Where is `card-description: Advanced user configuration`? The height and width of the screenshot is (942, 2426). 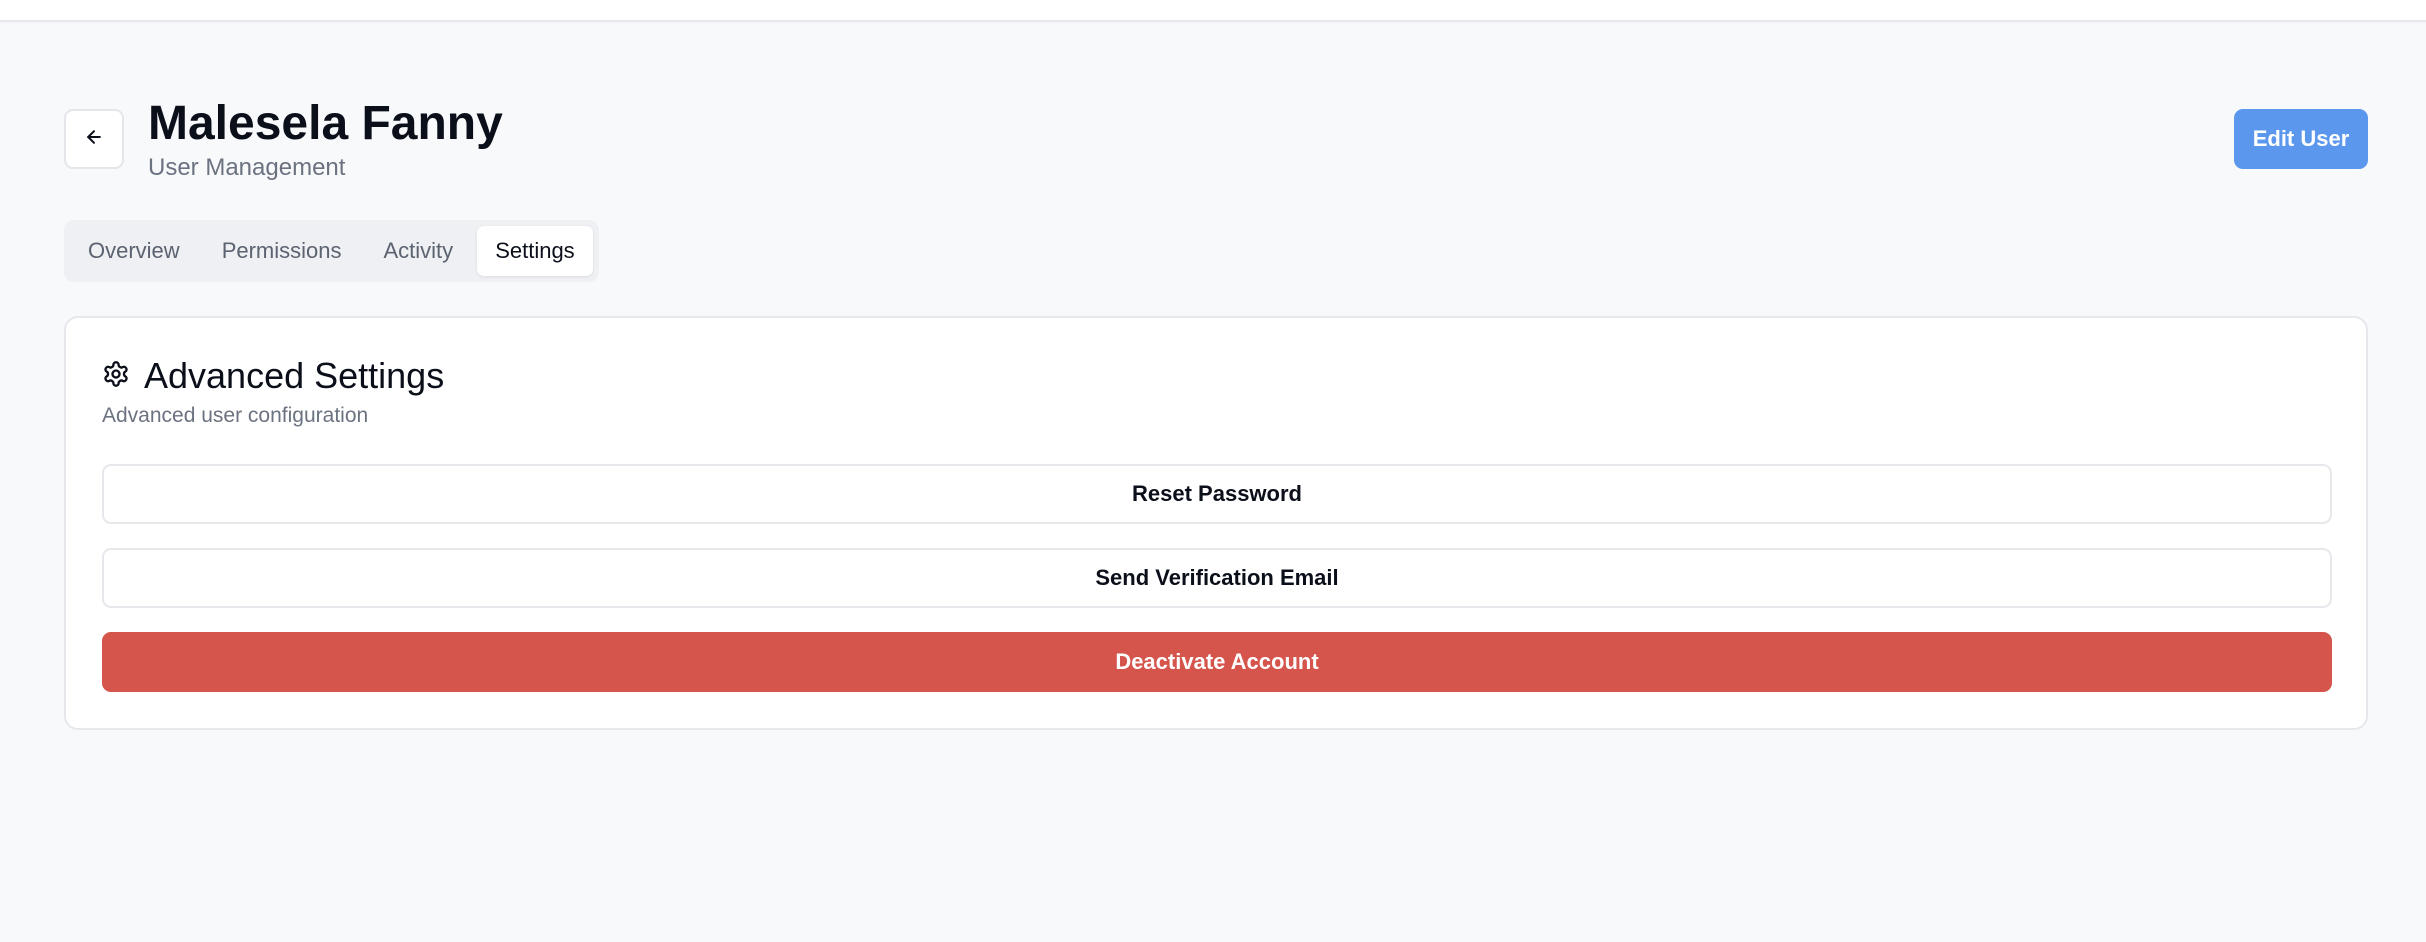
card-description: Advanced user configuration is located at coordinates (235, 415).